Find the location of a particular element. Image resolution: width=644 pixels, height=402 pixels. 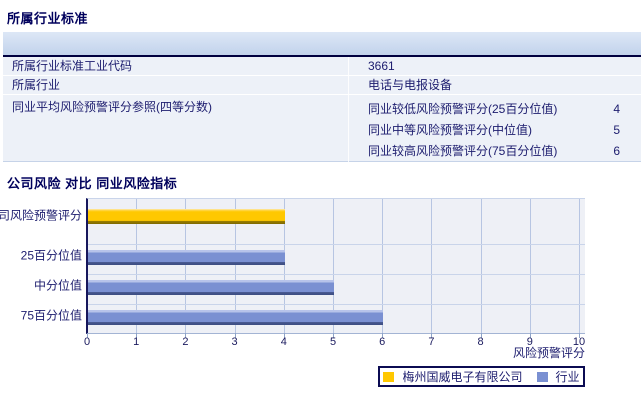

tick-label: 8 is located at coordinates (480, 342).